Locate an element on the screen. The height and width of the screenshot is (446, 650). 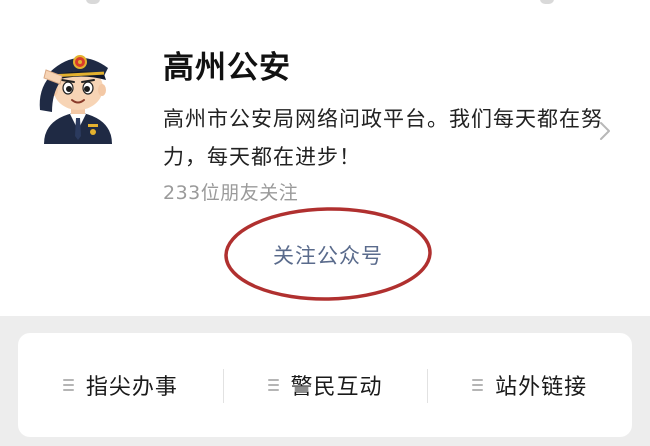
chevron-right-icon is located at coordinates (605, 131).